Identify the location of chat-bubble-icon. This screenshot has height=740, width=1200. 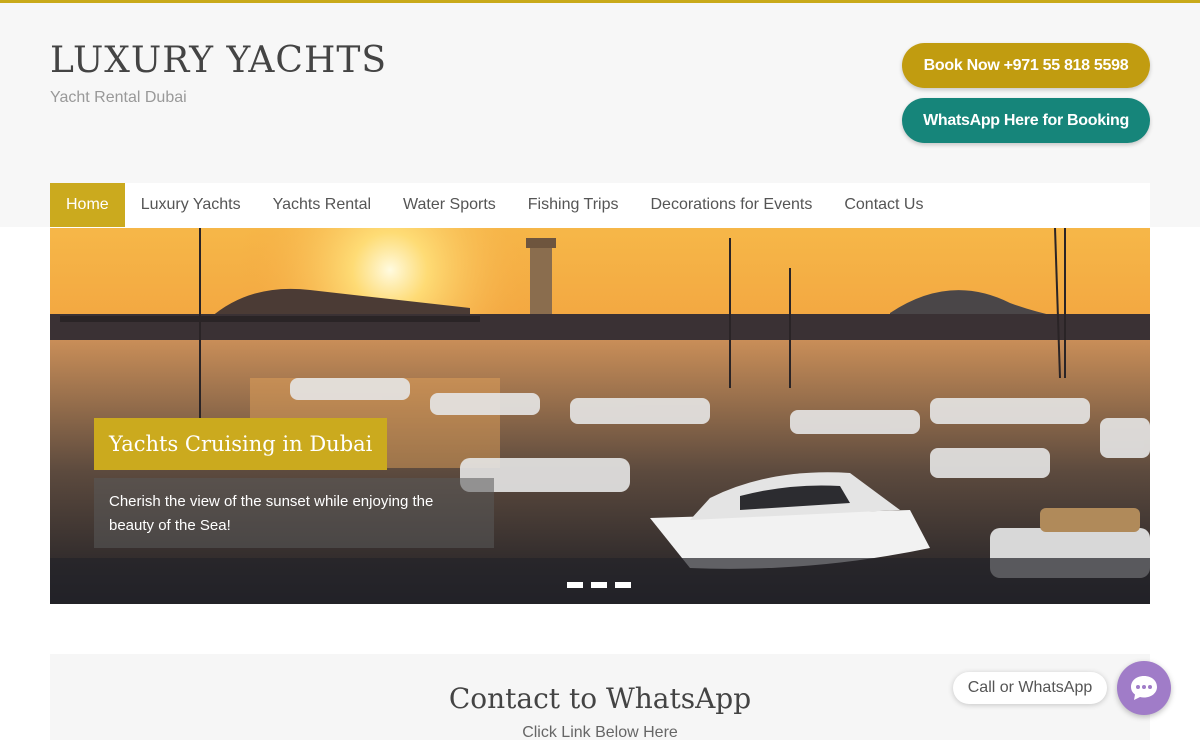
(1144, 688).